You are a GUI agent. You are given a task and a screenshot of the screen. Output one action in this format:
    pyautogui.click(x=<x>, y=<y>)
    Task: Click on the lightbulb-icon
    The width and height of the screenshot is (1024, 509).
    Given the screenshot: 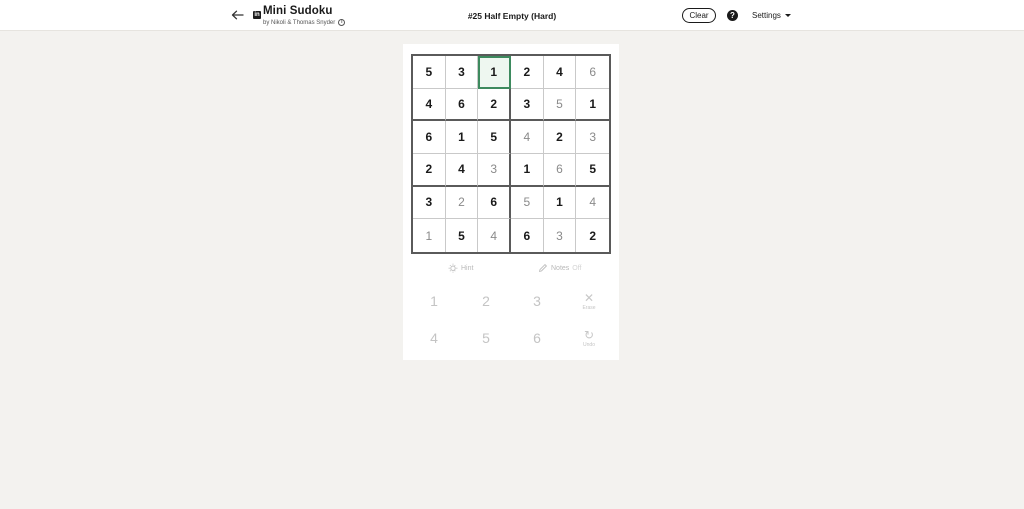 What is the action you would take?
    pyautogui.click(x=453, y=268)
    